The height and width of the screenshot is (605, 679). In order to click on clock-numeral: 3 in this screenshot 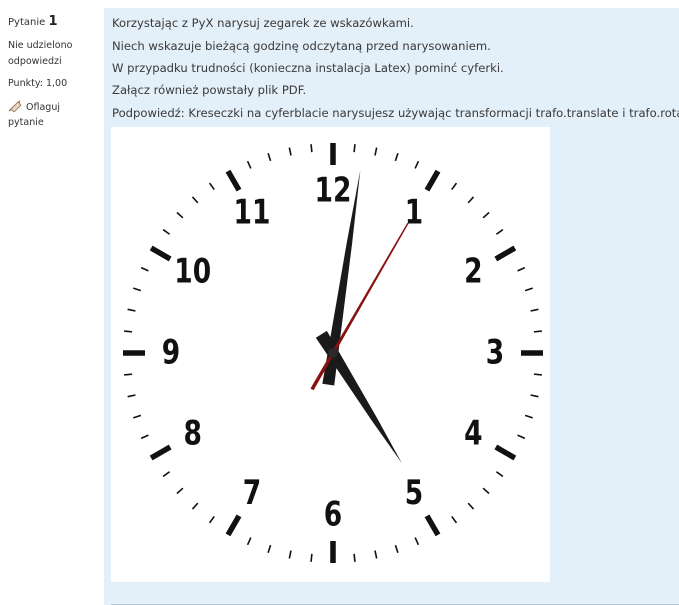, I will do `click(495, 352)`.